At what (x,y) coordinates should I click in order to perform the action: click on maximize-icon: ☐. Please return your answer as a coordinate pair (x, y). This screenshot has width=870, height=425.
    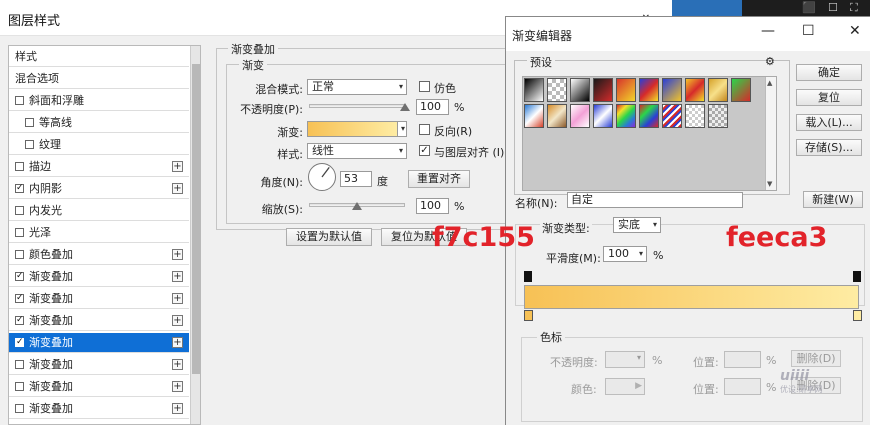
    Looking at the image, I should click on (808, 31).